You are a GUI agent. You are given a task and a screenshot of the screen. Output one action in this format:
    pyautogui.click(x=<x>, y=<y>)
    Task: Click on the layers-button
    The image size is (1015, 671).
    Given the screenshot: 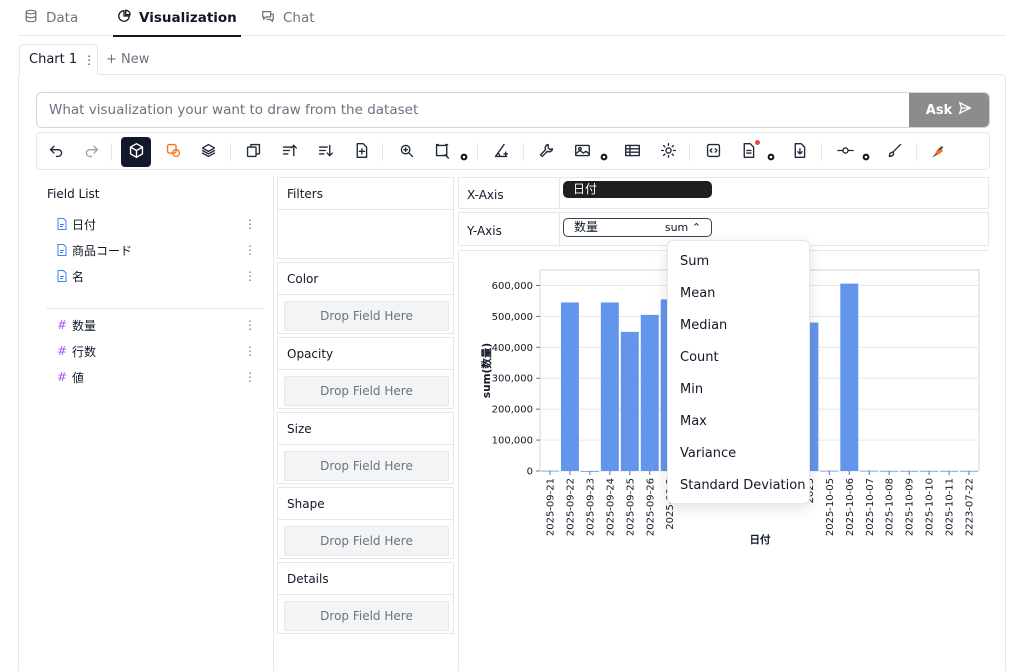 What is the action you would take?
    pyautogui.click(x=208, y=152)
    